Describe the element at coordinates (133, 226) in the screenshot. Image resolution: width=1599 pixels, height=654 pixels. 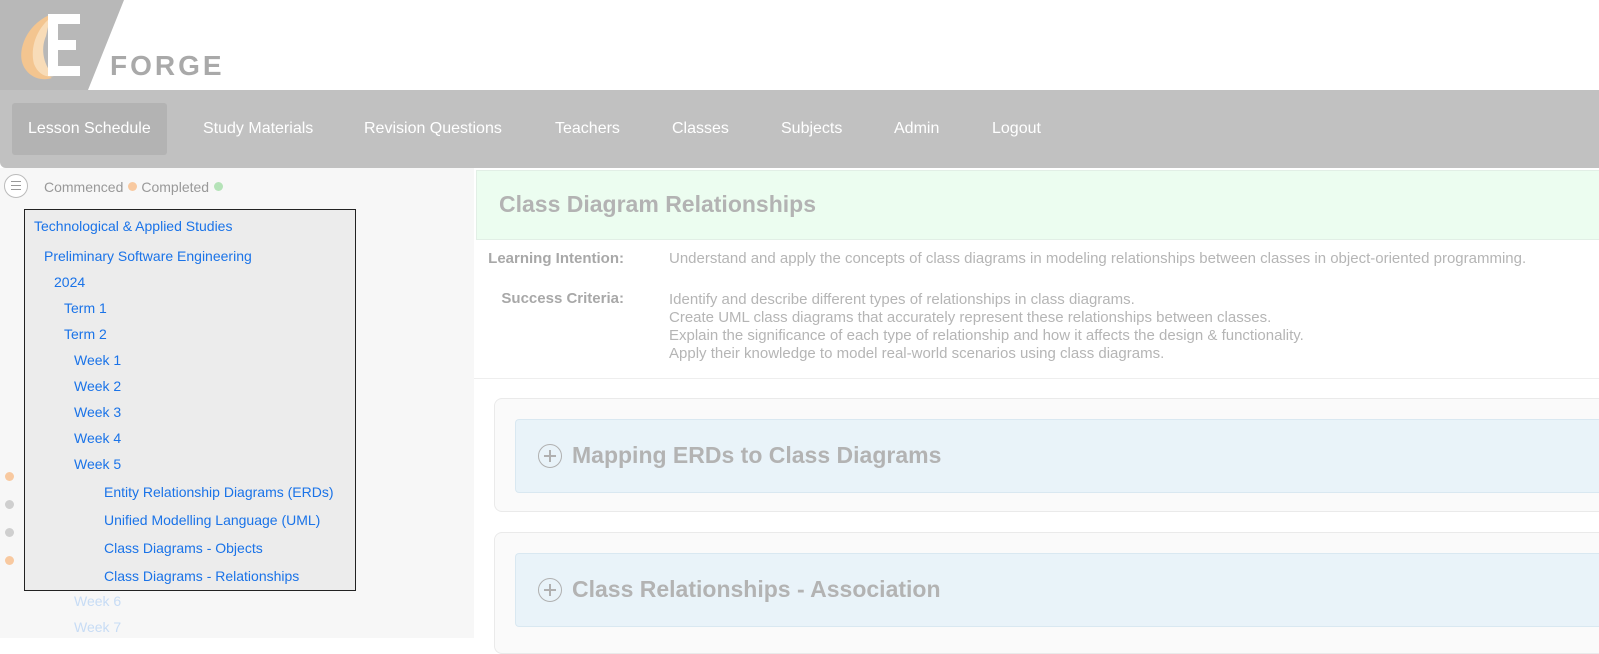
I see `tree-faculty: Technological & Applied Studies` at that location.